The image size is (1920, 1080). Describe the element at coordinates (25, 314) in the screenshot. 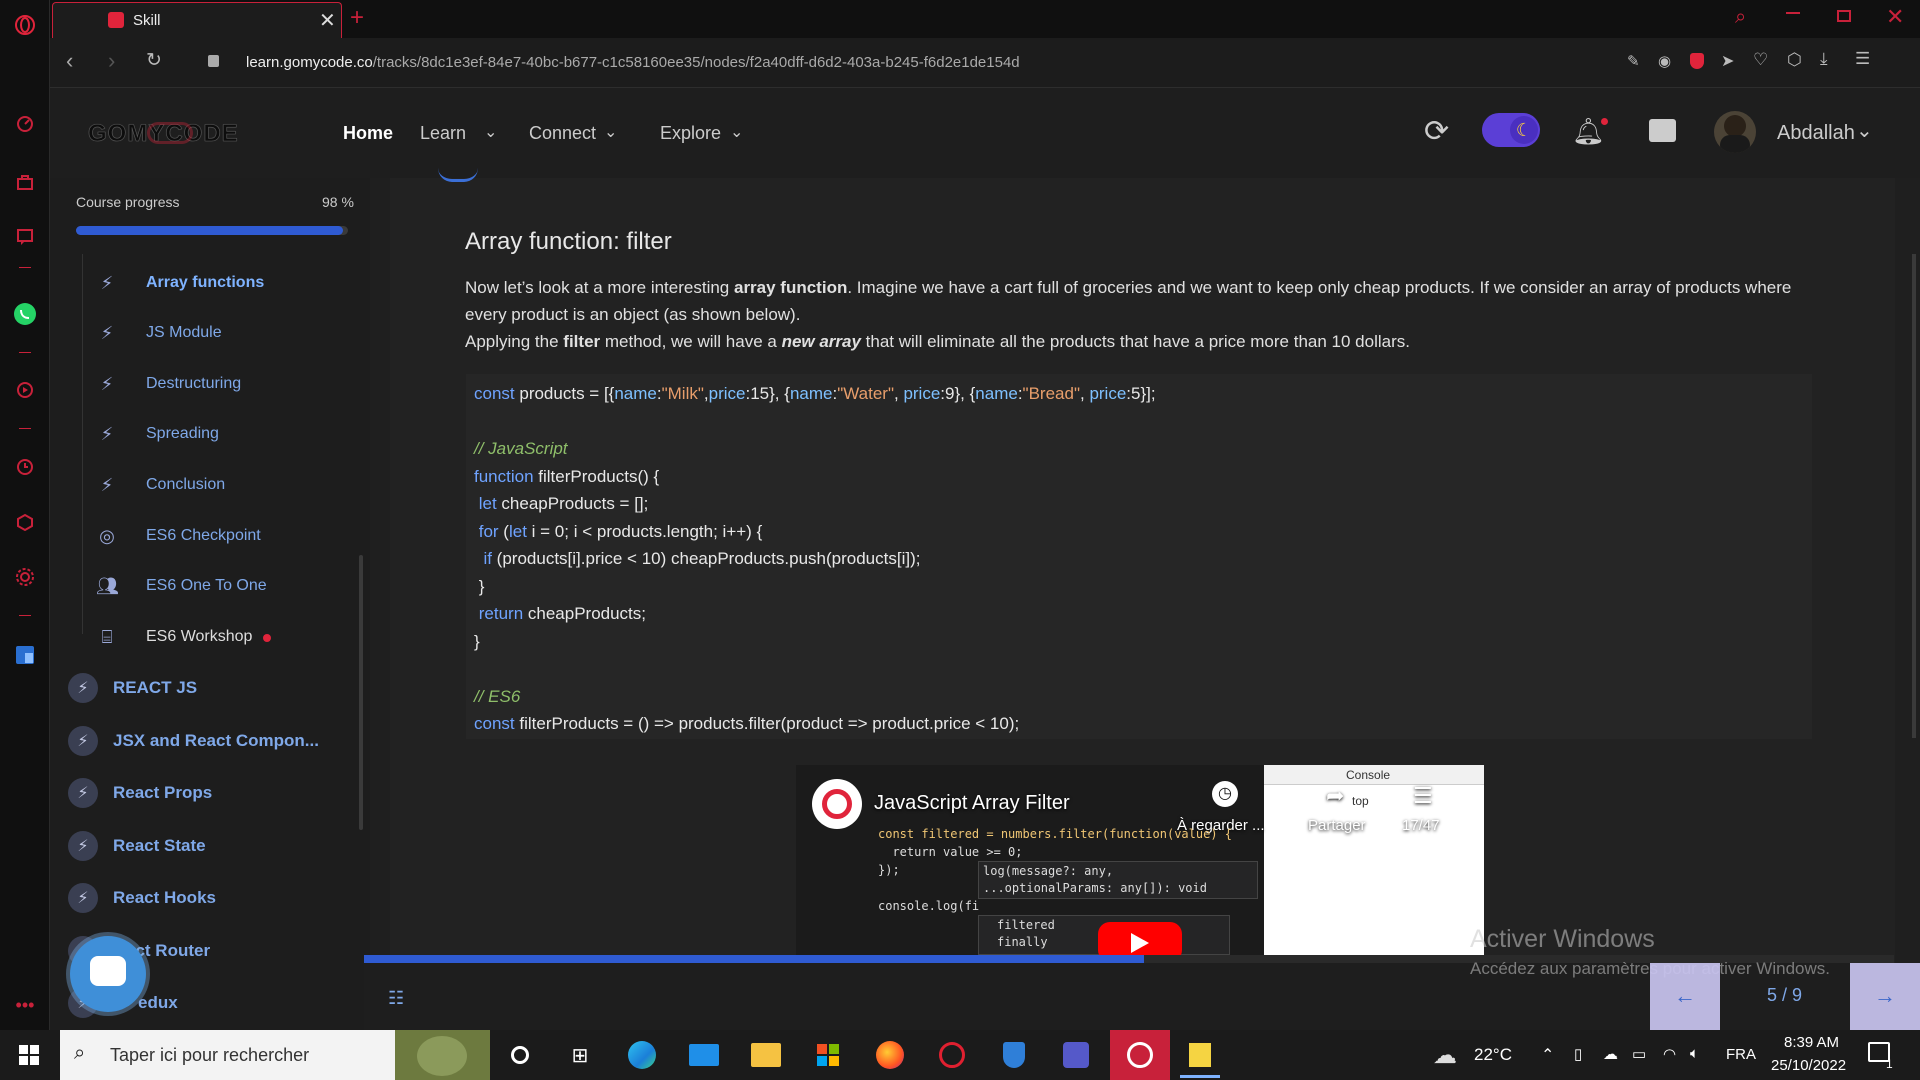

I see `whatsapp-icon` at that location.